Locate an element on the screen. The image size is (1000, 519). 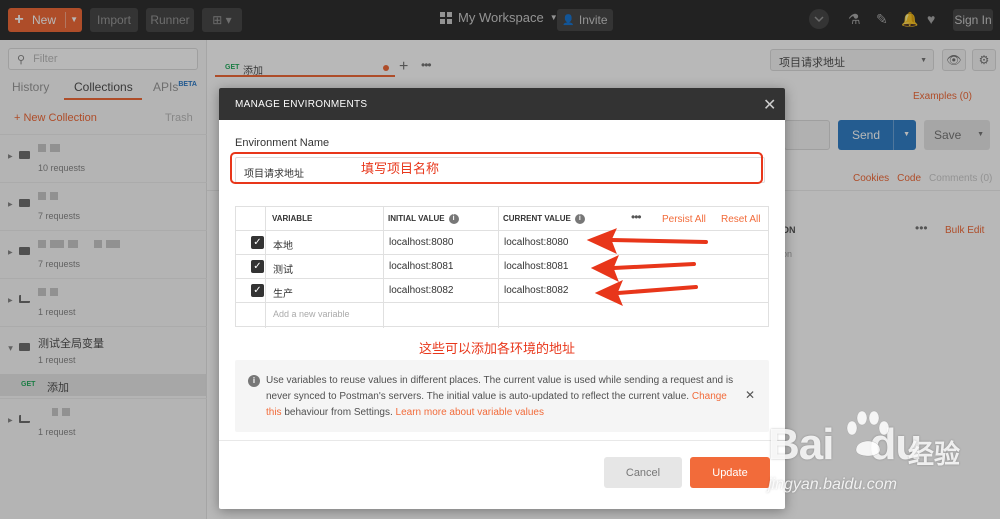
initial-value: localhost:8080 is located at coordinates (421, 242).